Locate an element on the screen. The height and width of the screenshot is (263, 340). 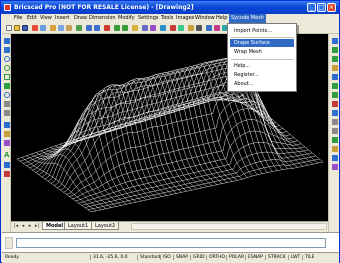
new-file-icon is located at coordinates (9, 28).